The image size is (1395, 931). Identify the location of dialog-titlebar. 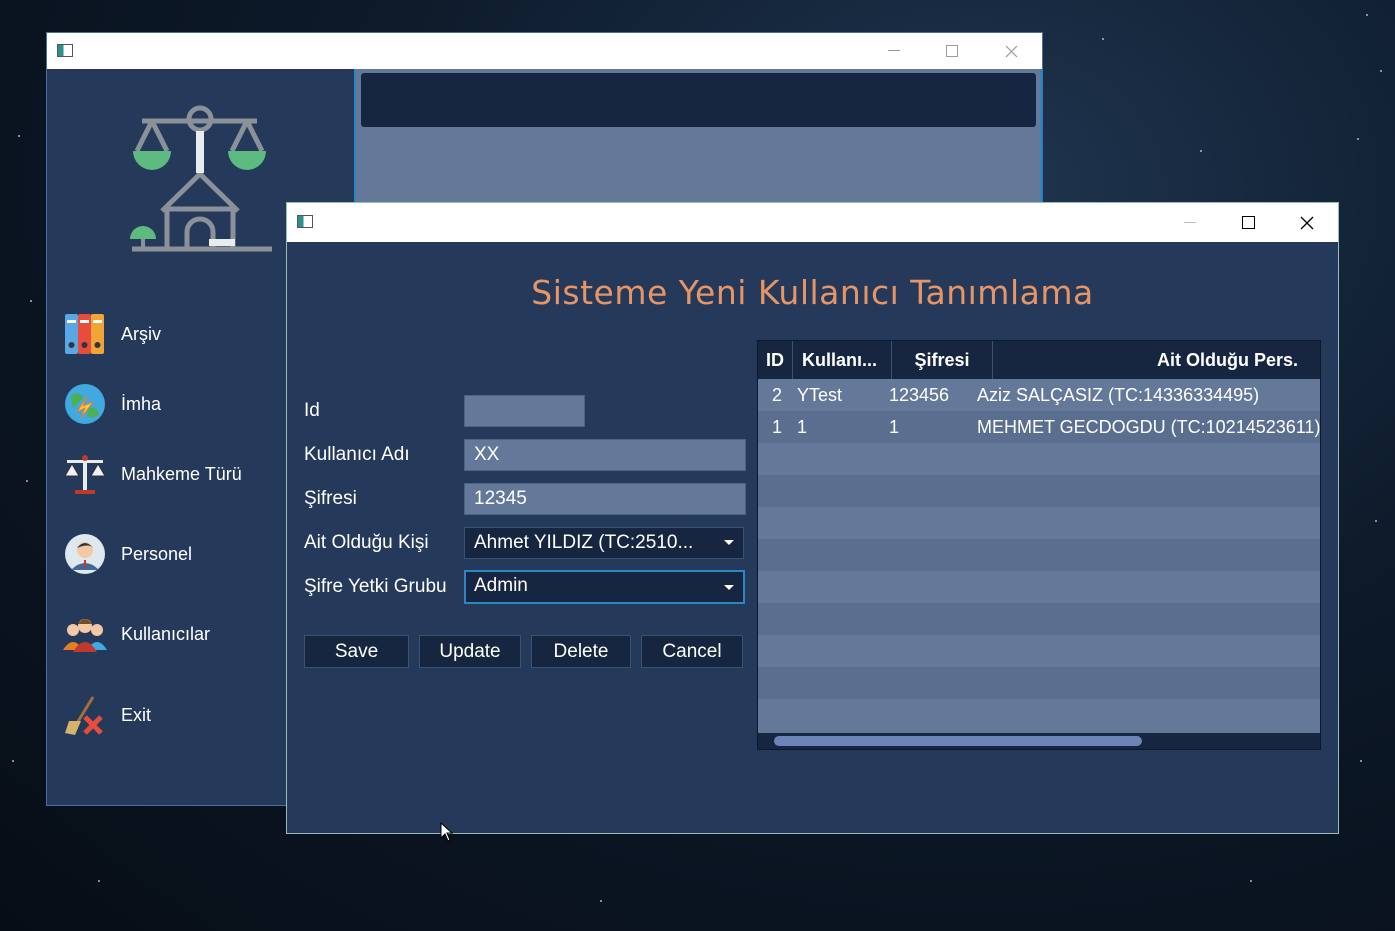
(812, 222).